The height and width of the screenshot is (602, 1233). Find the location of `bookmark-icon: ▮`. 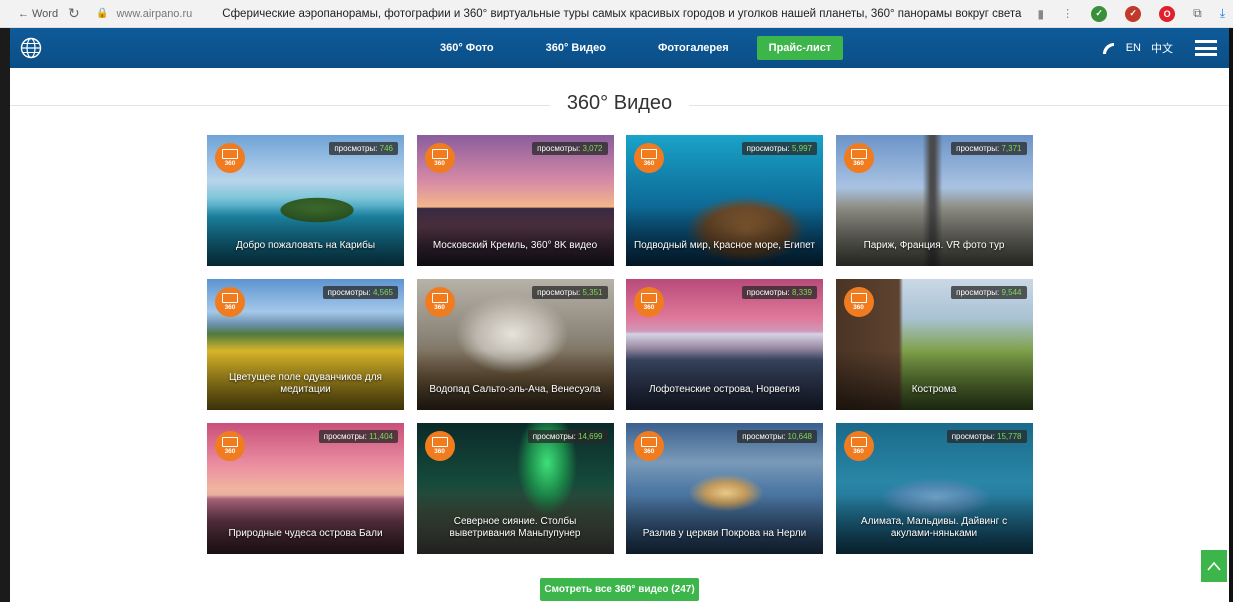

bookmark-icon: ▮ is located at coordinates (1041, 14).